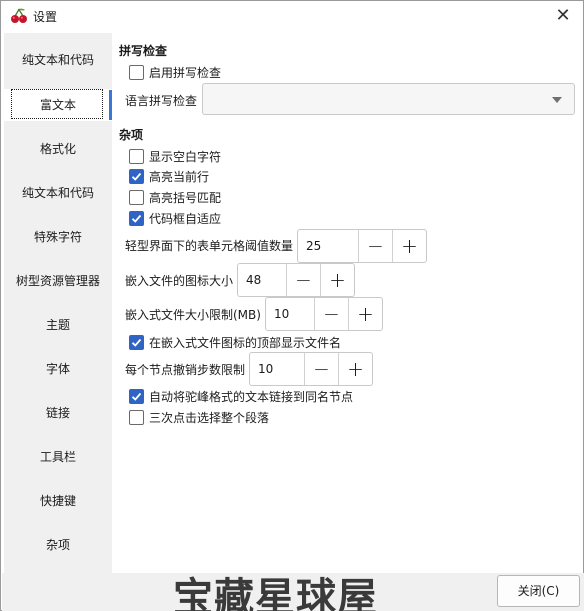 Image resolution: width=584 pixels, height=611 pixels. I want to click on embedded-icon-size-stepper: − +, so click(296, 280).